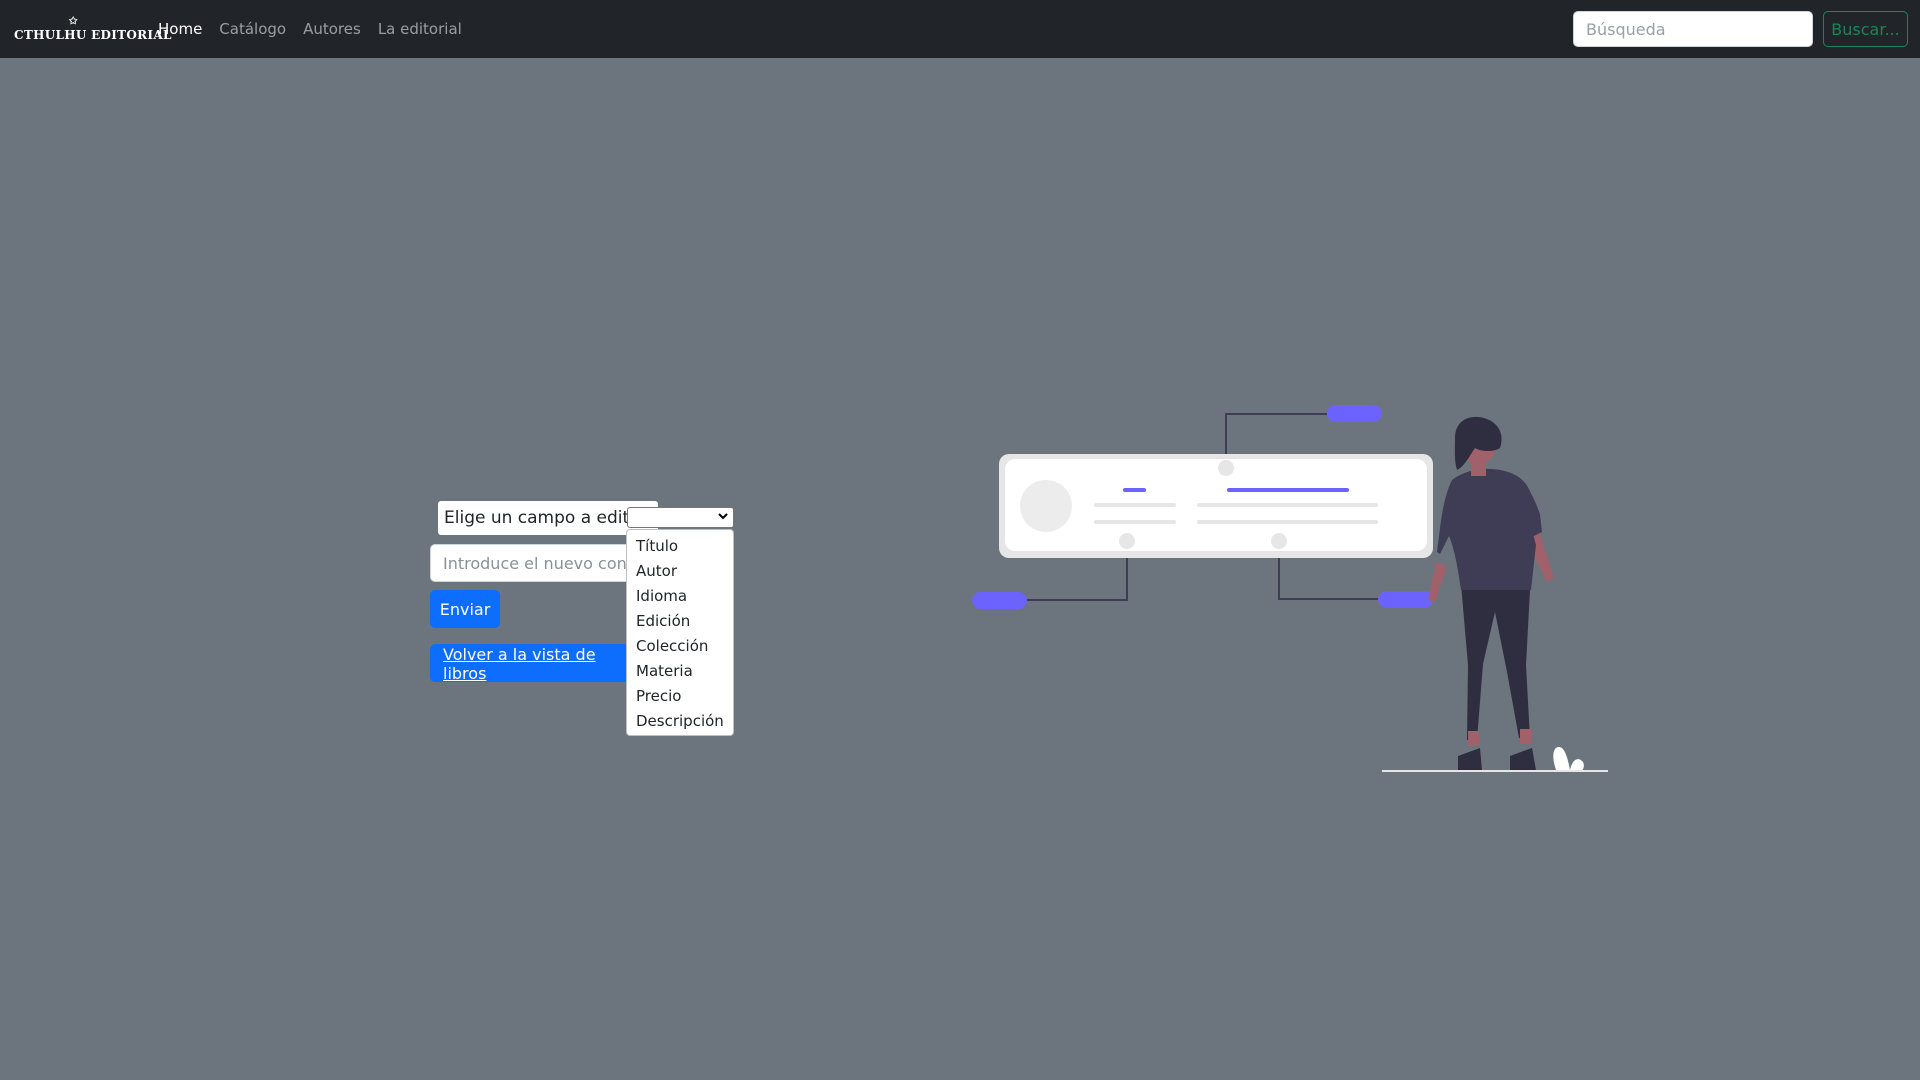  I want to click on card-accent-short, so click(1134, 490).